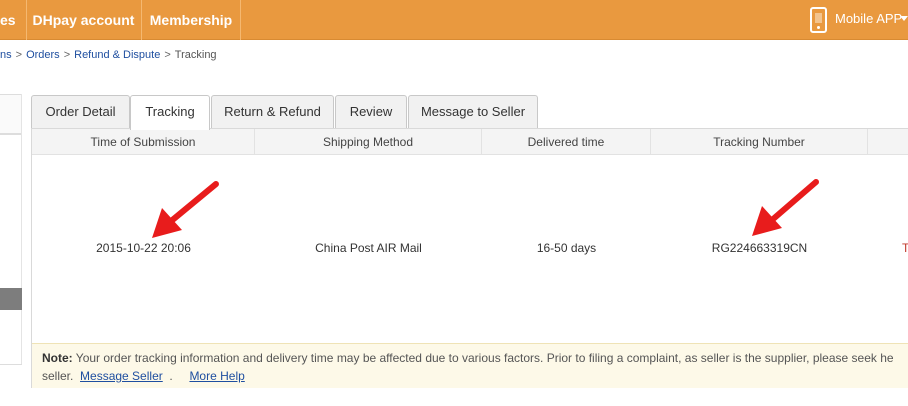  What do you see at coordinates (57, 358) in the screenshot?
I see `note-label: Note:` at bounding box center [57, 358].